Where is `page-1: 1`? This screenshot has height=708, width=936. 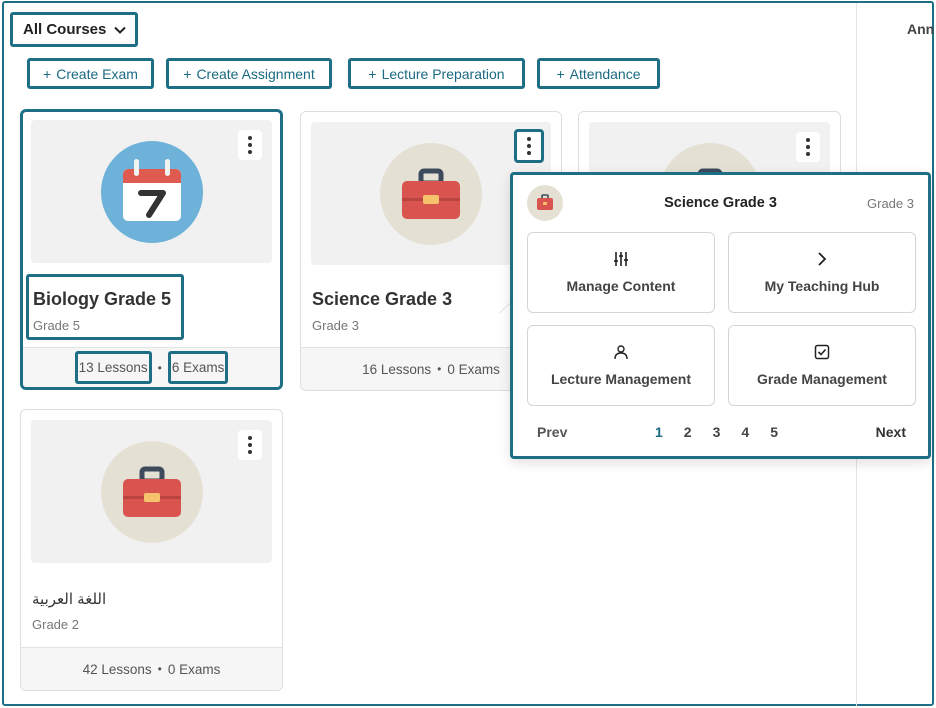
page-1: 1 is located at coordinates (659, 432).